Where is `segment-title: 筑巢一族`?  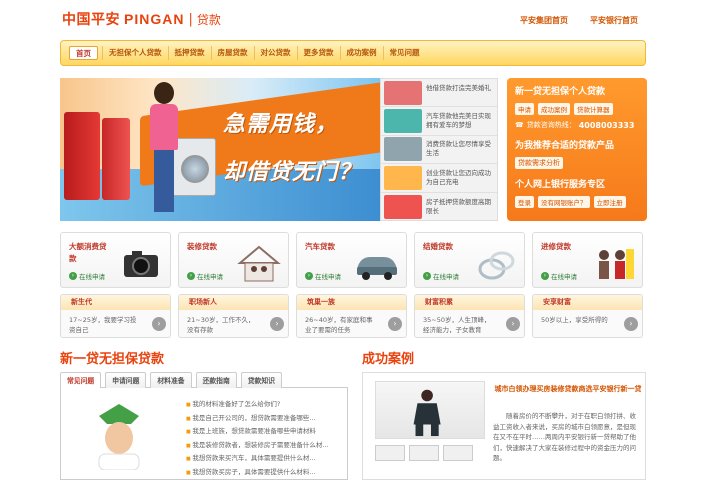
segment-title: 筑巢一族 is located at coordinates (351, 302).